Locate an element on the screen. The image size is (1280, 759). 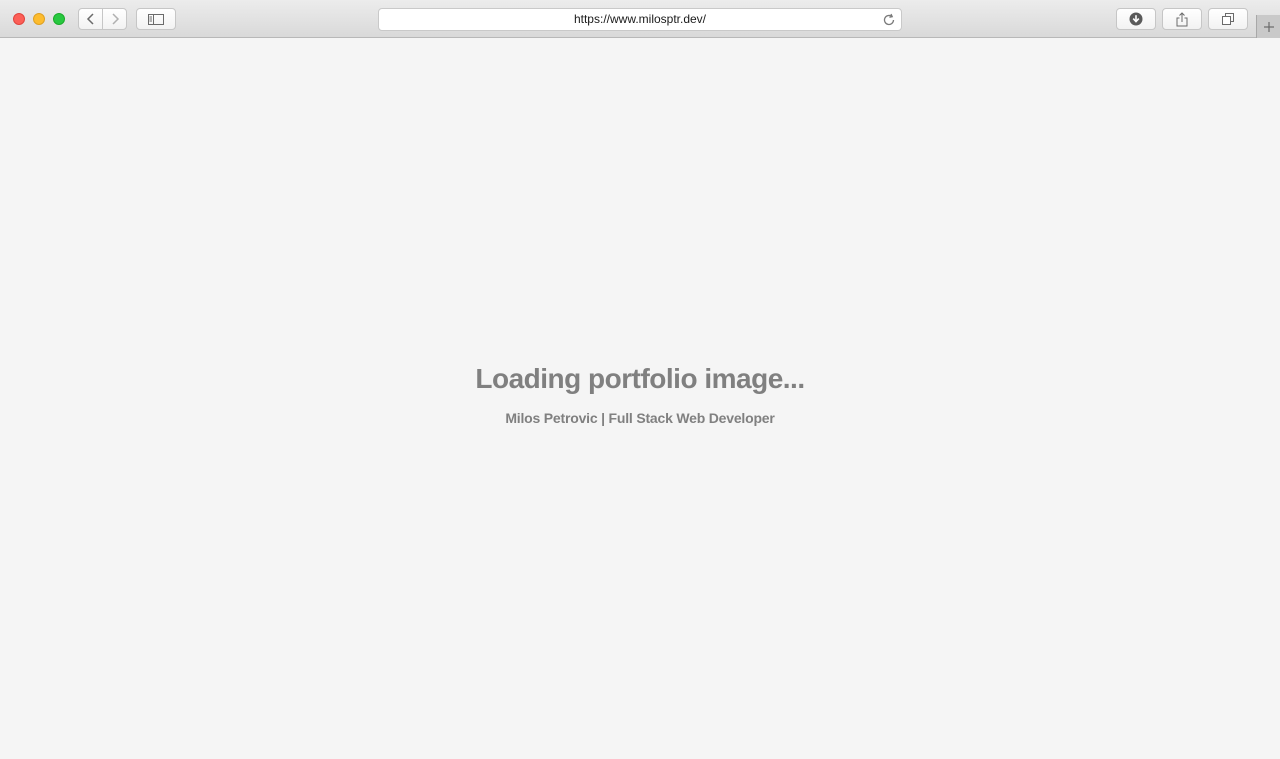
window-maximize-button is located at coordinates (59, 19).